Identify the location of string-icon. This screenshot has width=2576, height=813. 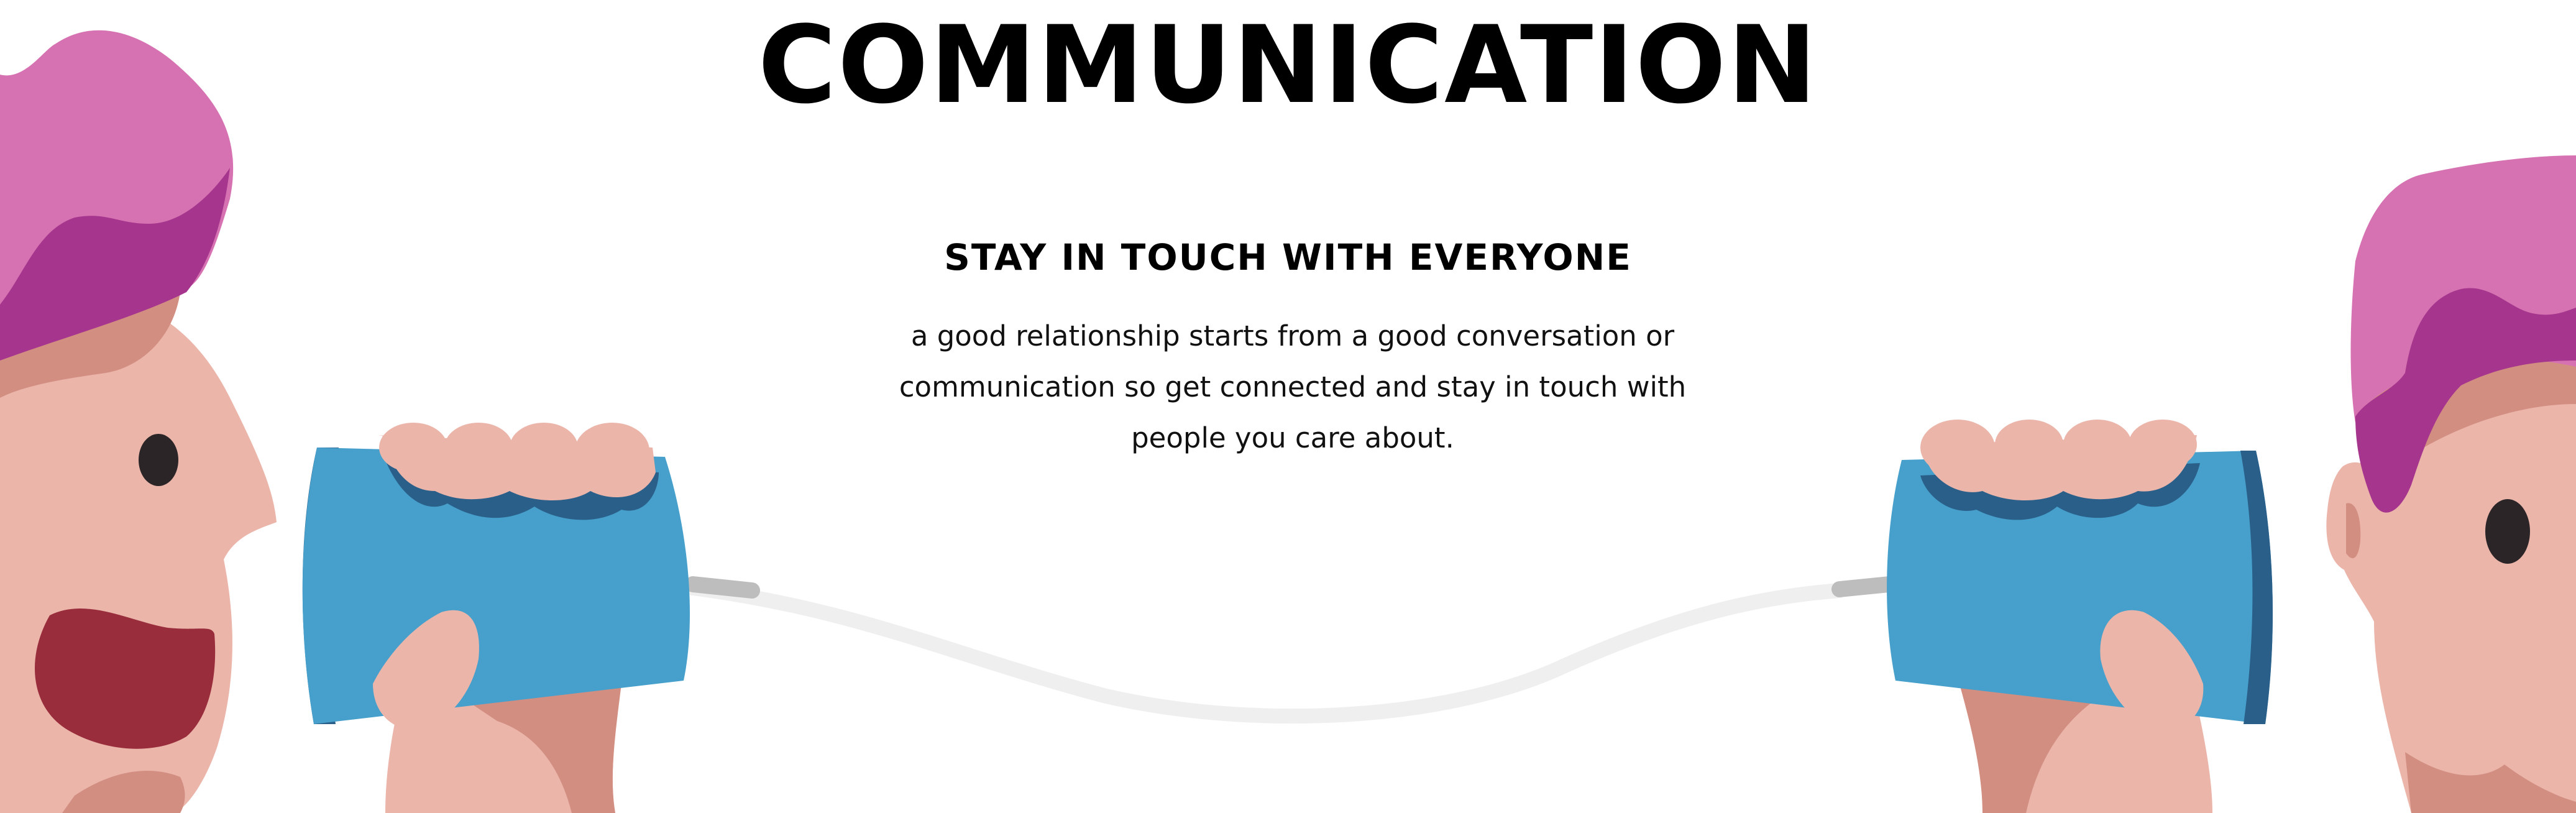
(1291, 650).